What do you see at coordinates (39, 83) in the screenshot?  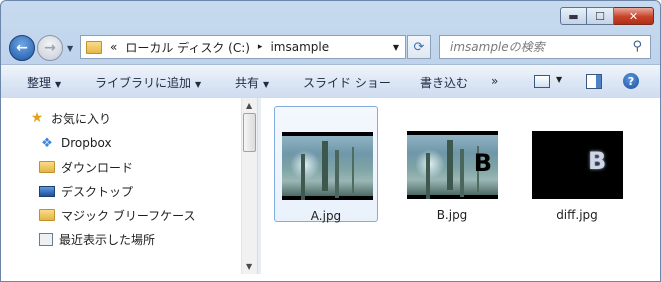 I see `organize-label: 整理` at bounding box center [39, 83].